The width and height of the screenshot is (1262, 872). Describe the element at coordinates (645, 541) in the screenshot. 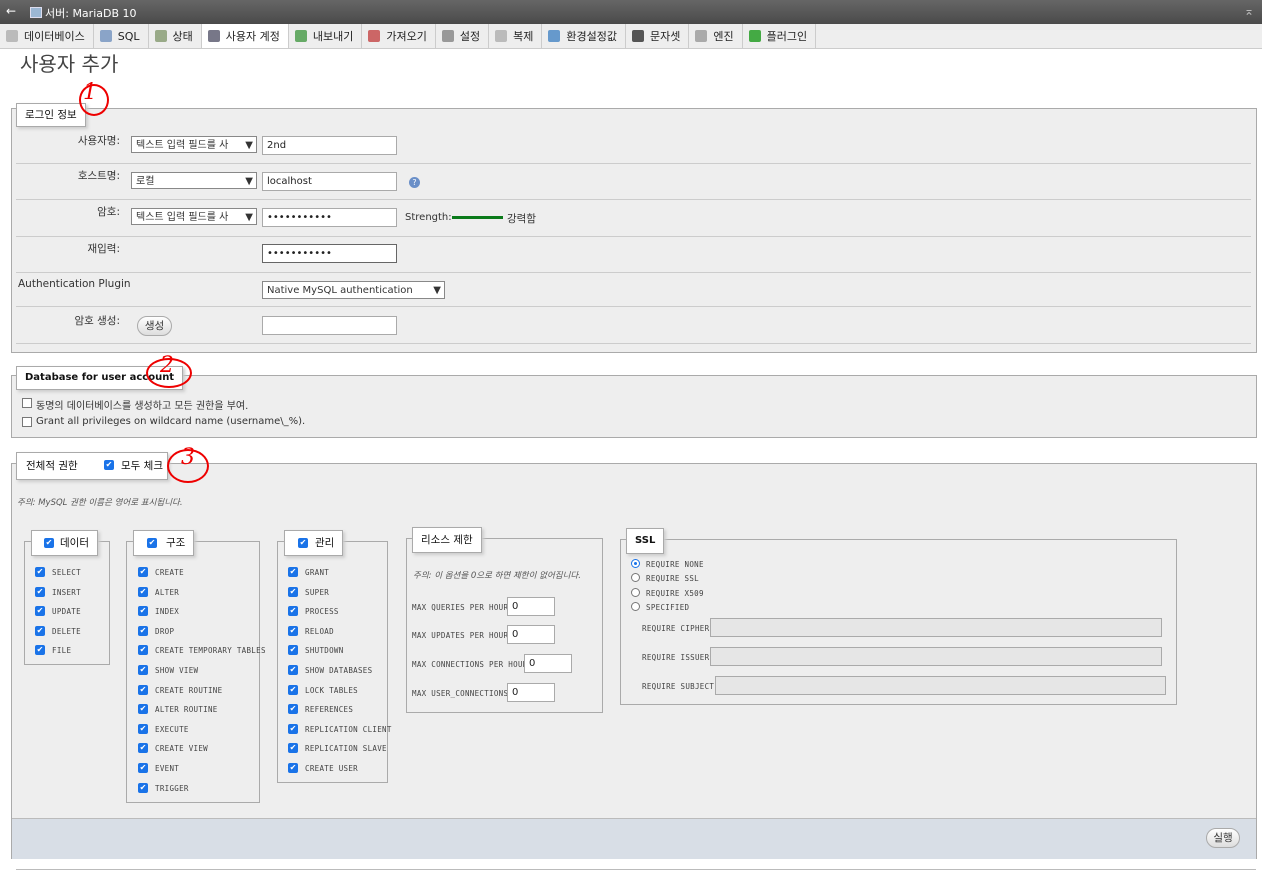

I see `ssl-legend: SSL` at that location.